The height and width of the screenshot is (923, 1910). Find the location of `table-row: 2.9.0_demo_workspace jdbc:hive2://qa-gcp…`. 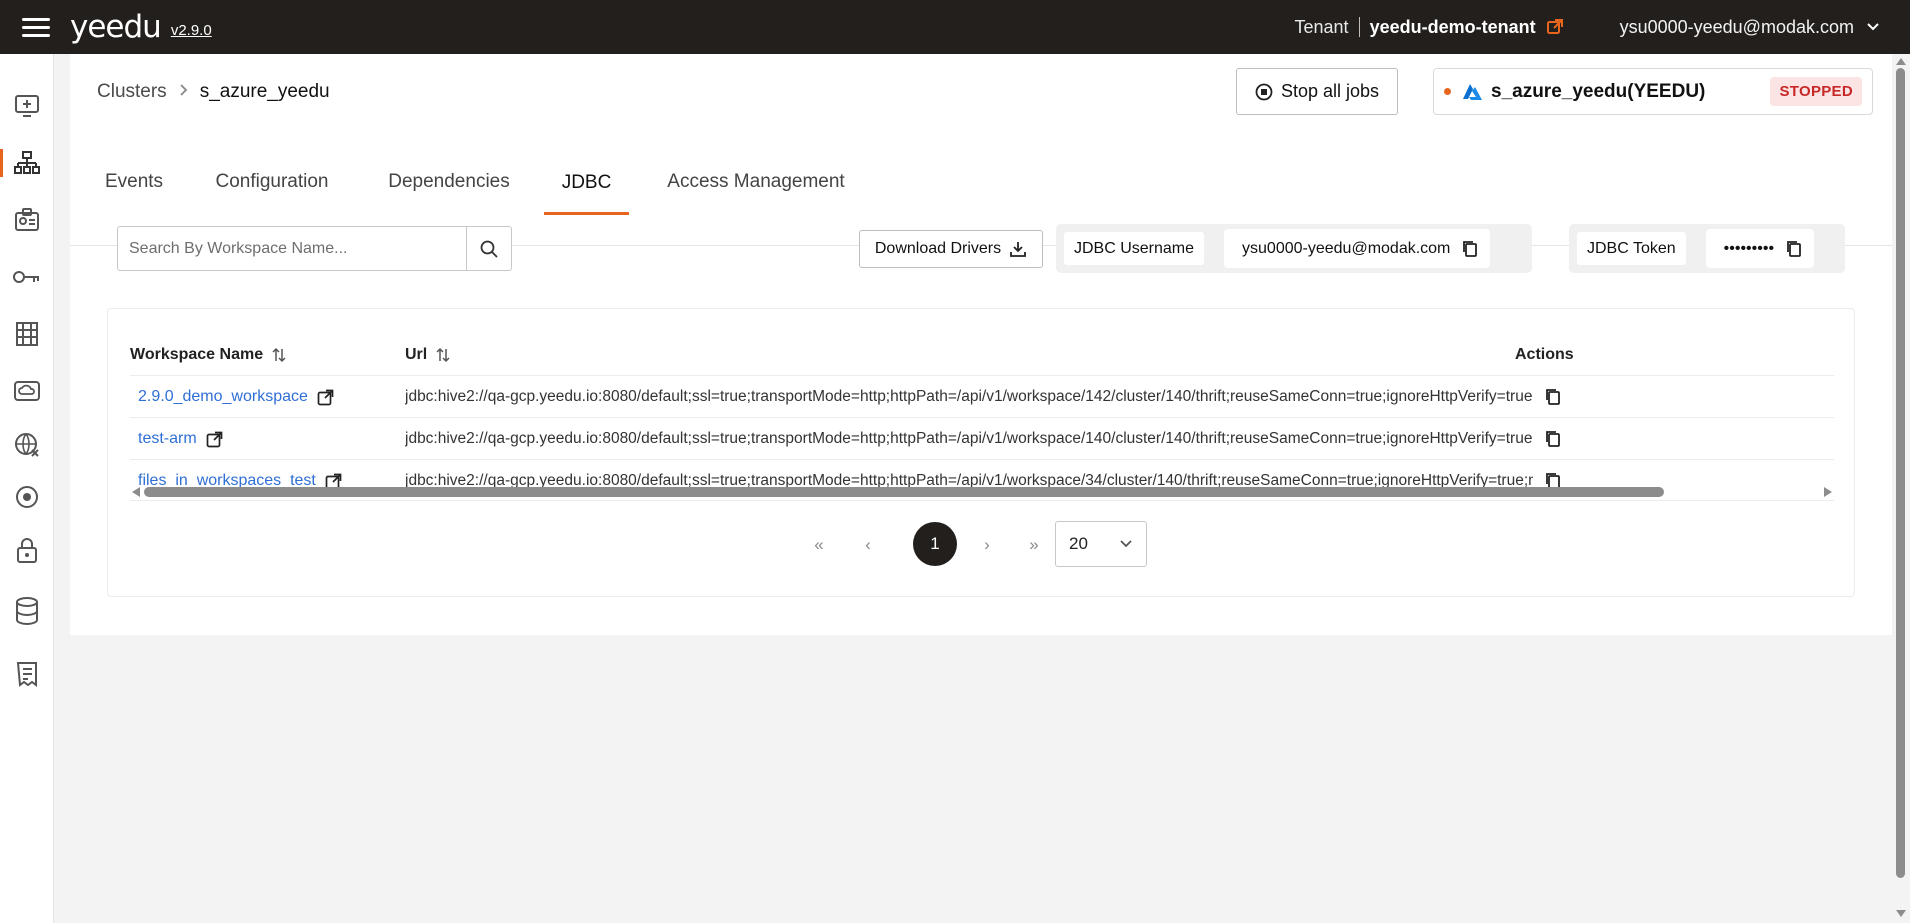

table-row: 2.9.0_demo_workspace jdbc:hive2://qa-gcp… is located at coordinates (982, 396).